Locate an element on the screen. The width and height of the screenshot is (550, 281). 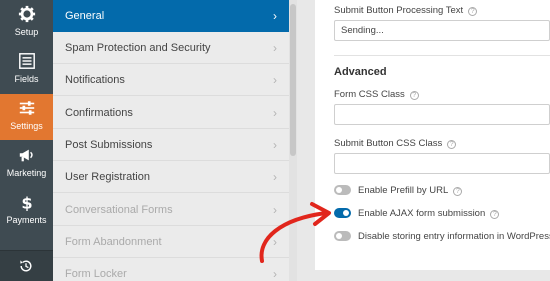
section-label: General is located at coordinates (85, 16).